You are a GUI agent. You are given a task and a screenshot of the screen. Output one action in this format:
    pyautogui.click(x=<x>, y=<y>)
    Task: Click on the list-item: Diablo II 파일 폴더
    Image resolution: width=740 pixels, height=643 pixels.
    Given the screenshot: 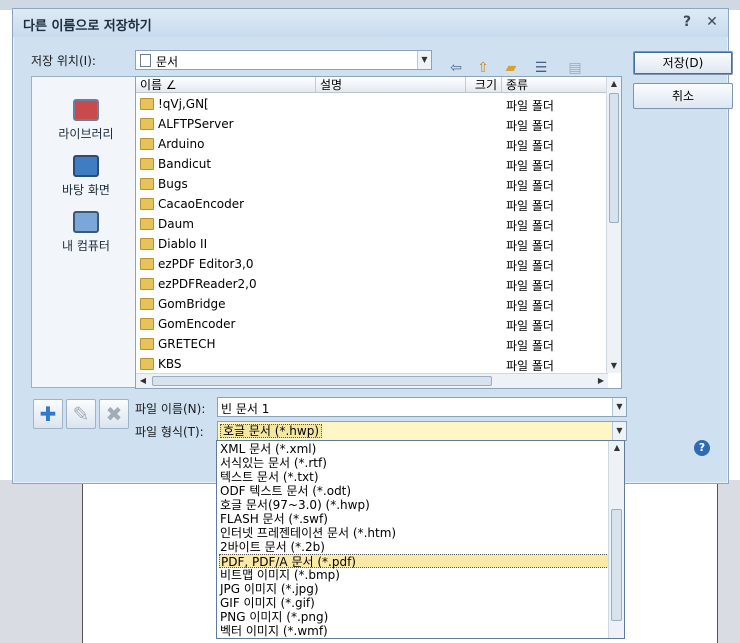 What is the action you would take?
    pyautogui.click(x=372, y=244)
    